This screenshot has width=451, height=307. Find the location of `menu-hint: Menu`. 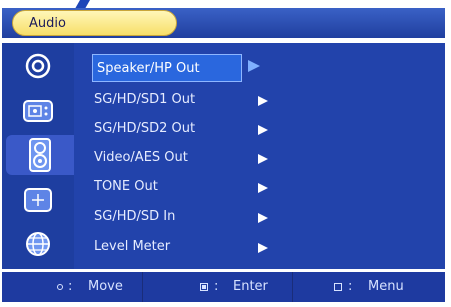

menu-hint: Menu is located at coordinates (386, 286).